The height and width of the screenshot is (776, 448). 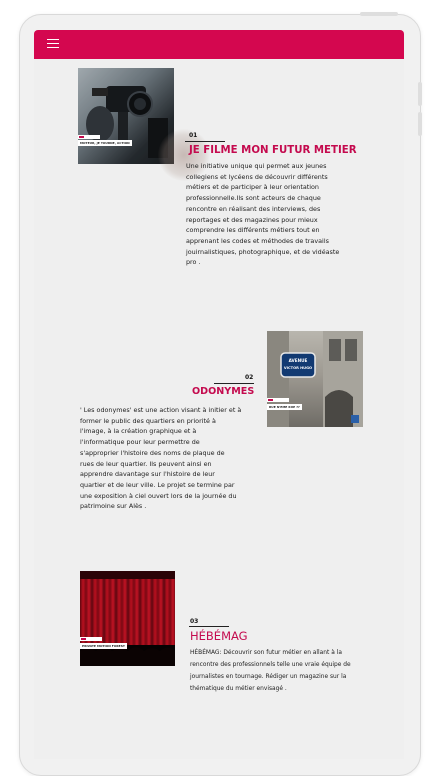 What do you see at coordinates (53, 43) in the screenshot?
I see `hamburger-menu-icon` at bounding box center [53, 43].